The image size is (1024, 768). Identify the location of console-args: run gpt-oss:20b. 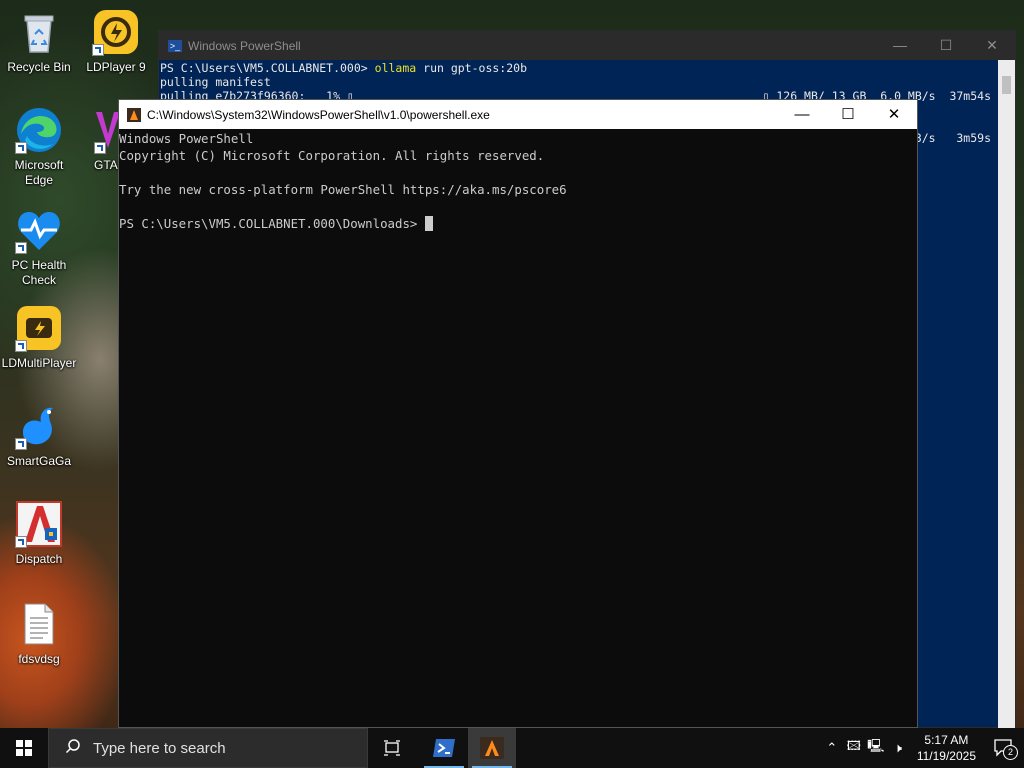
(475, 68).